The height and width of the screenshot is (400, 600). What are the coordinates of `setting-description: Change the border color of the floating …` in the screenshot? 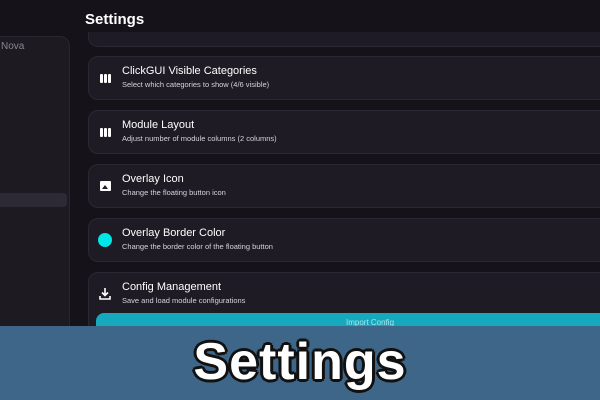 It's located at (197, 246).